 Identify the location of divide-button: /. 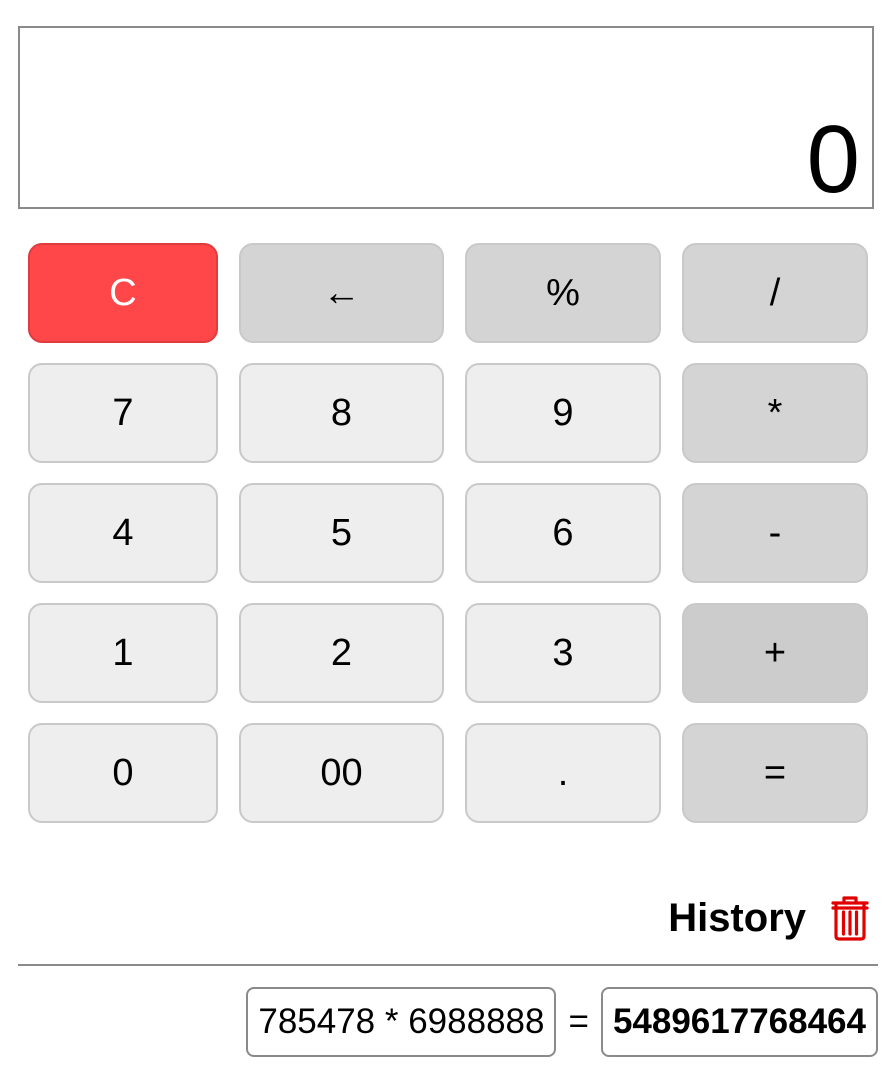
(775, 293).